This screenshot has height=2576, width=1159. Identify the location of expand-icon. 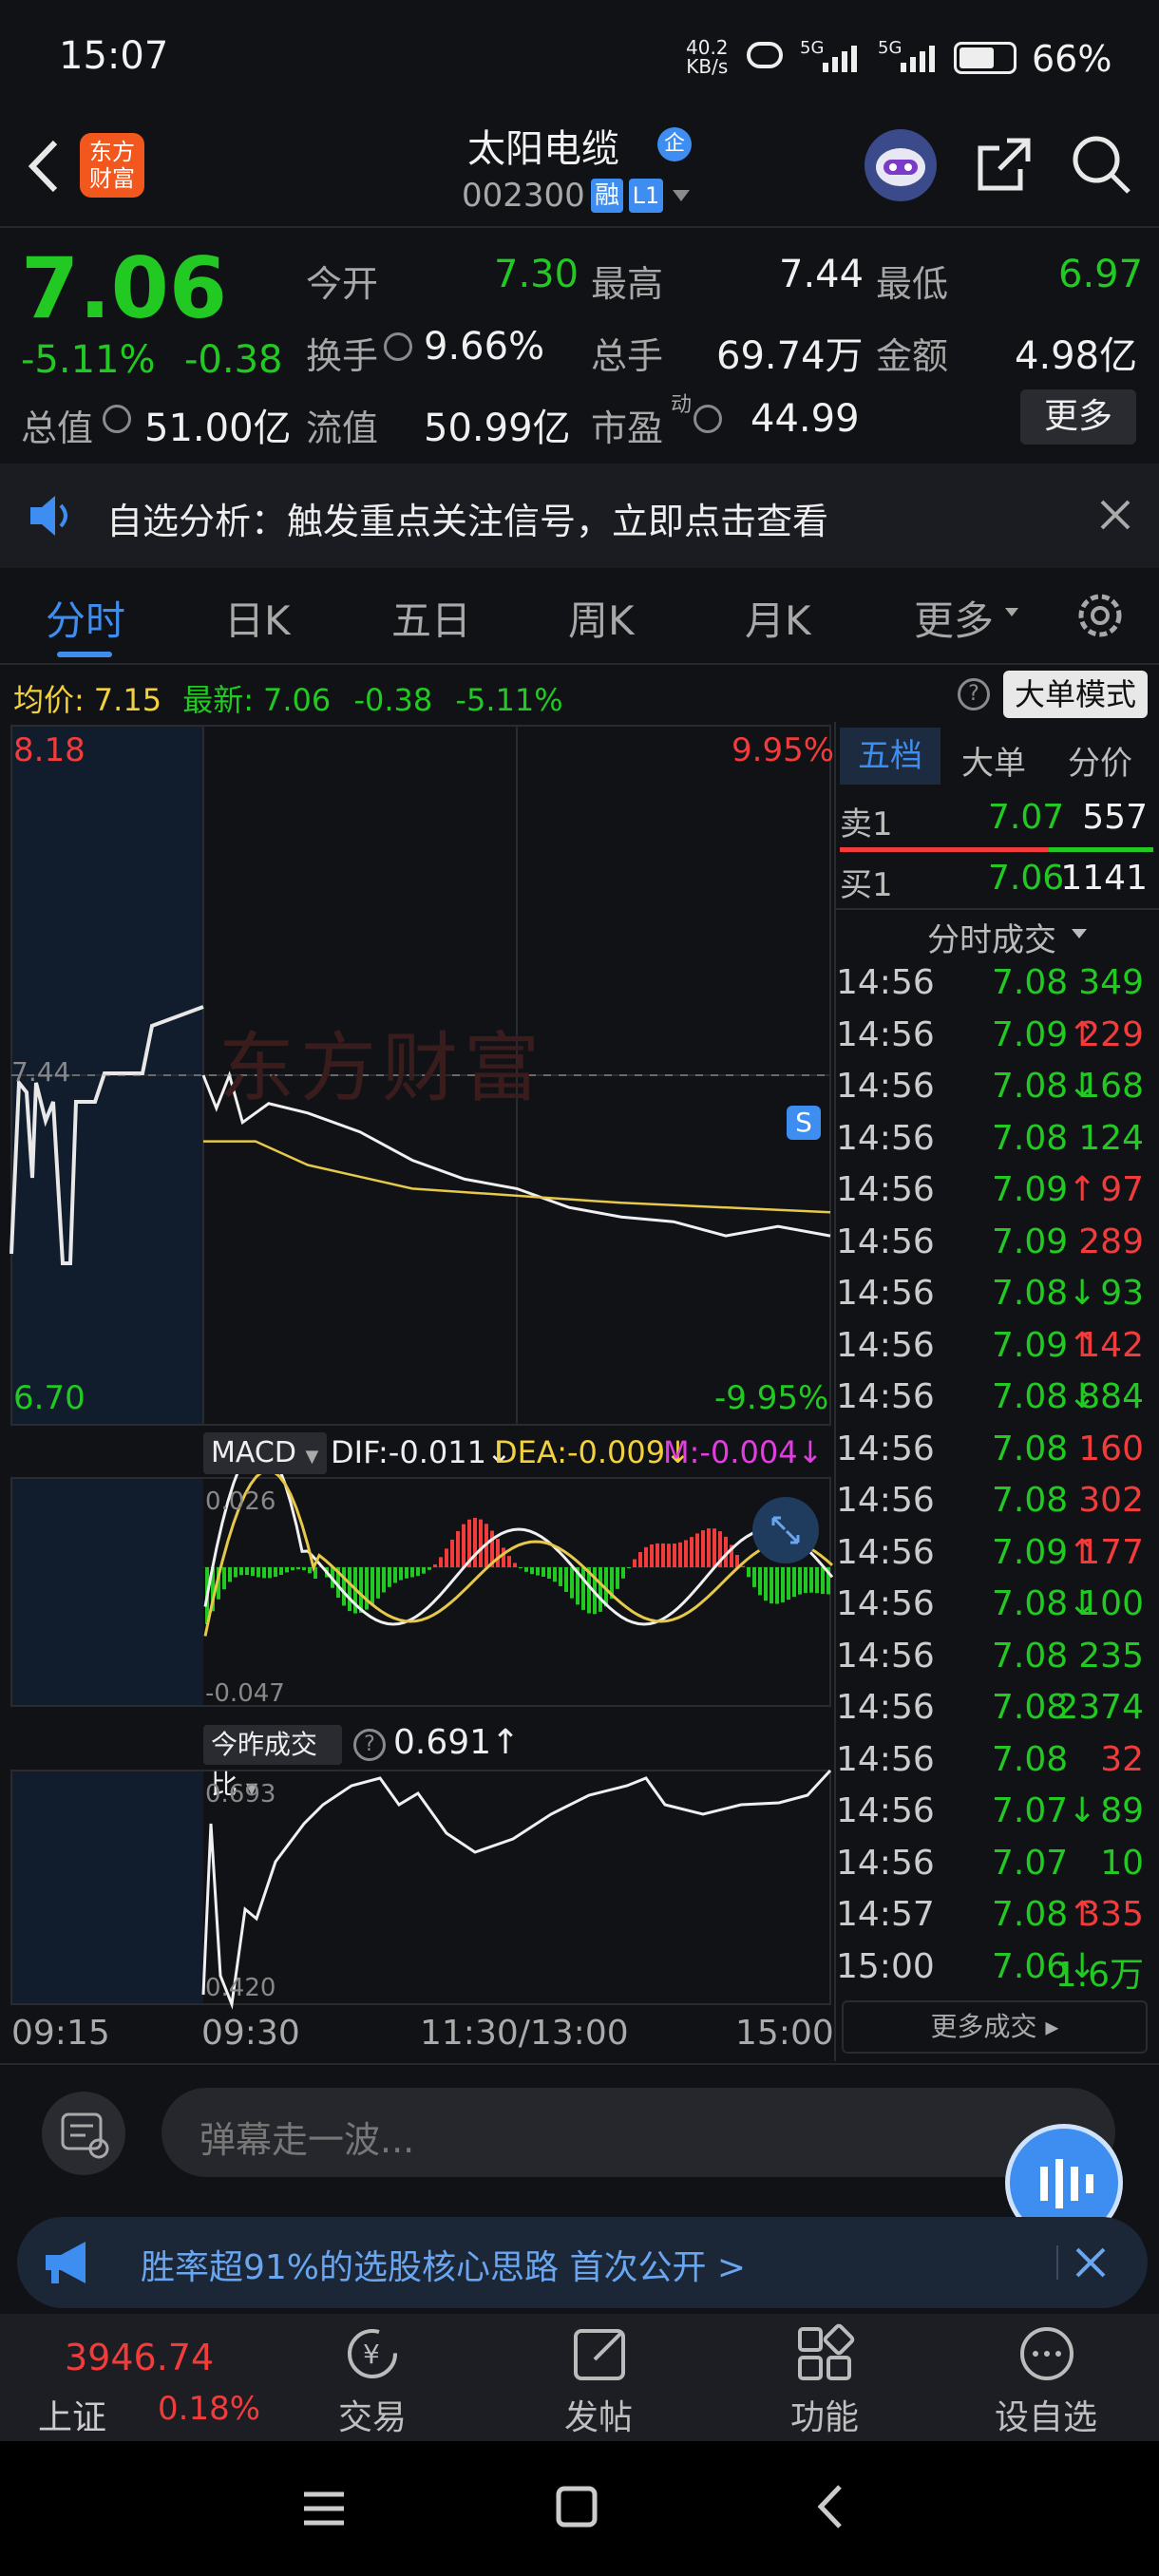
(785, 1530).